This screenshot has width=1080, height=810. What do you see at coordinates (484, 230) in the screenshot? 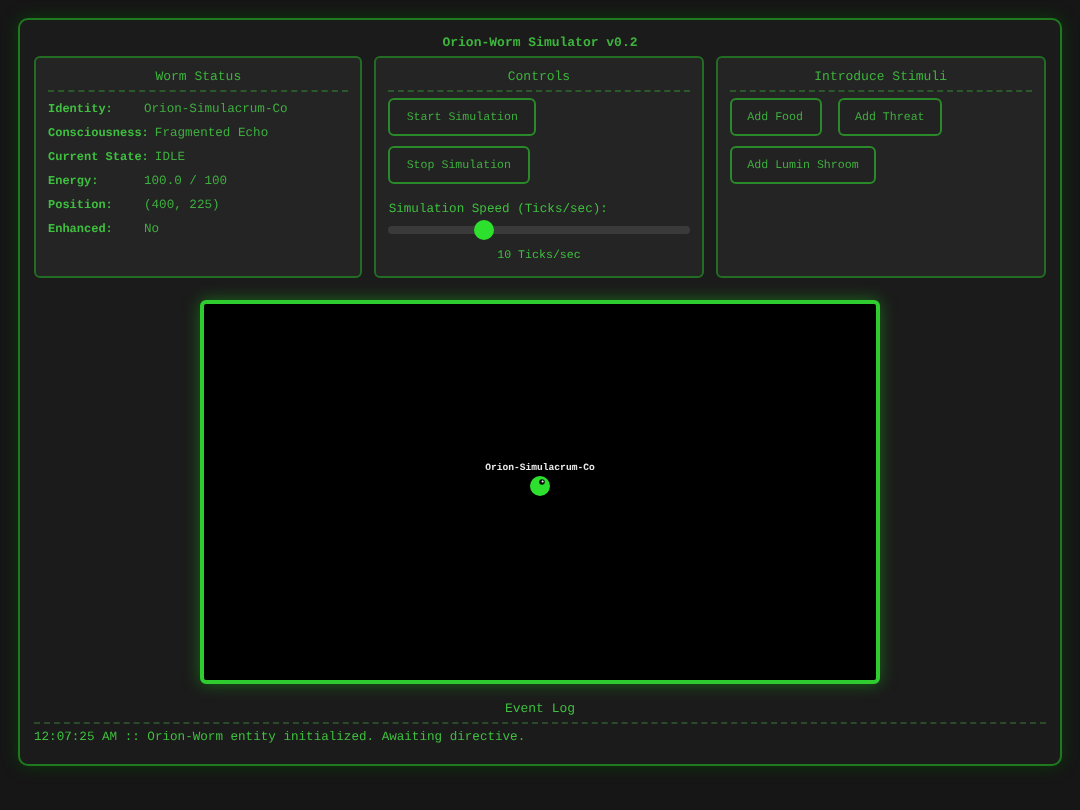
I see `slider-thumb` at bounding box center [484, 230].